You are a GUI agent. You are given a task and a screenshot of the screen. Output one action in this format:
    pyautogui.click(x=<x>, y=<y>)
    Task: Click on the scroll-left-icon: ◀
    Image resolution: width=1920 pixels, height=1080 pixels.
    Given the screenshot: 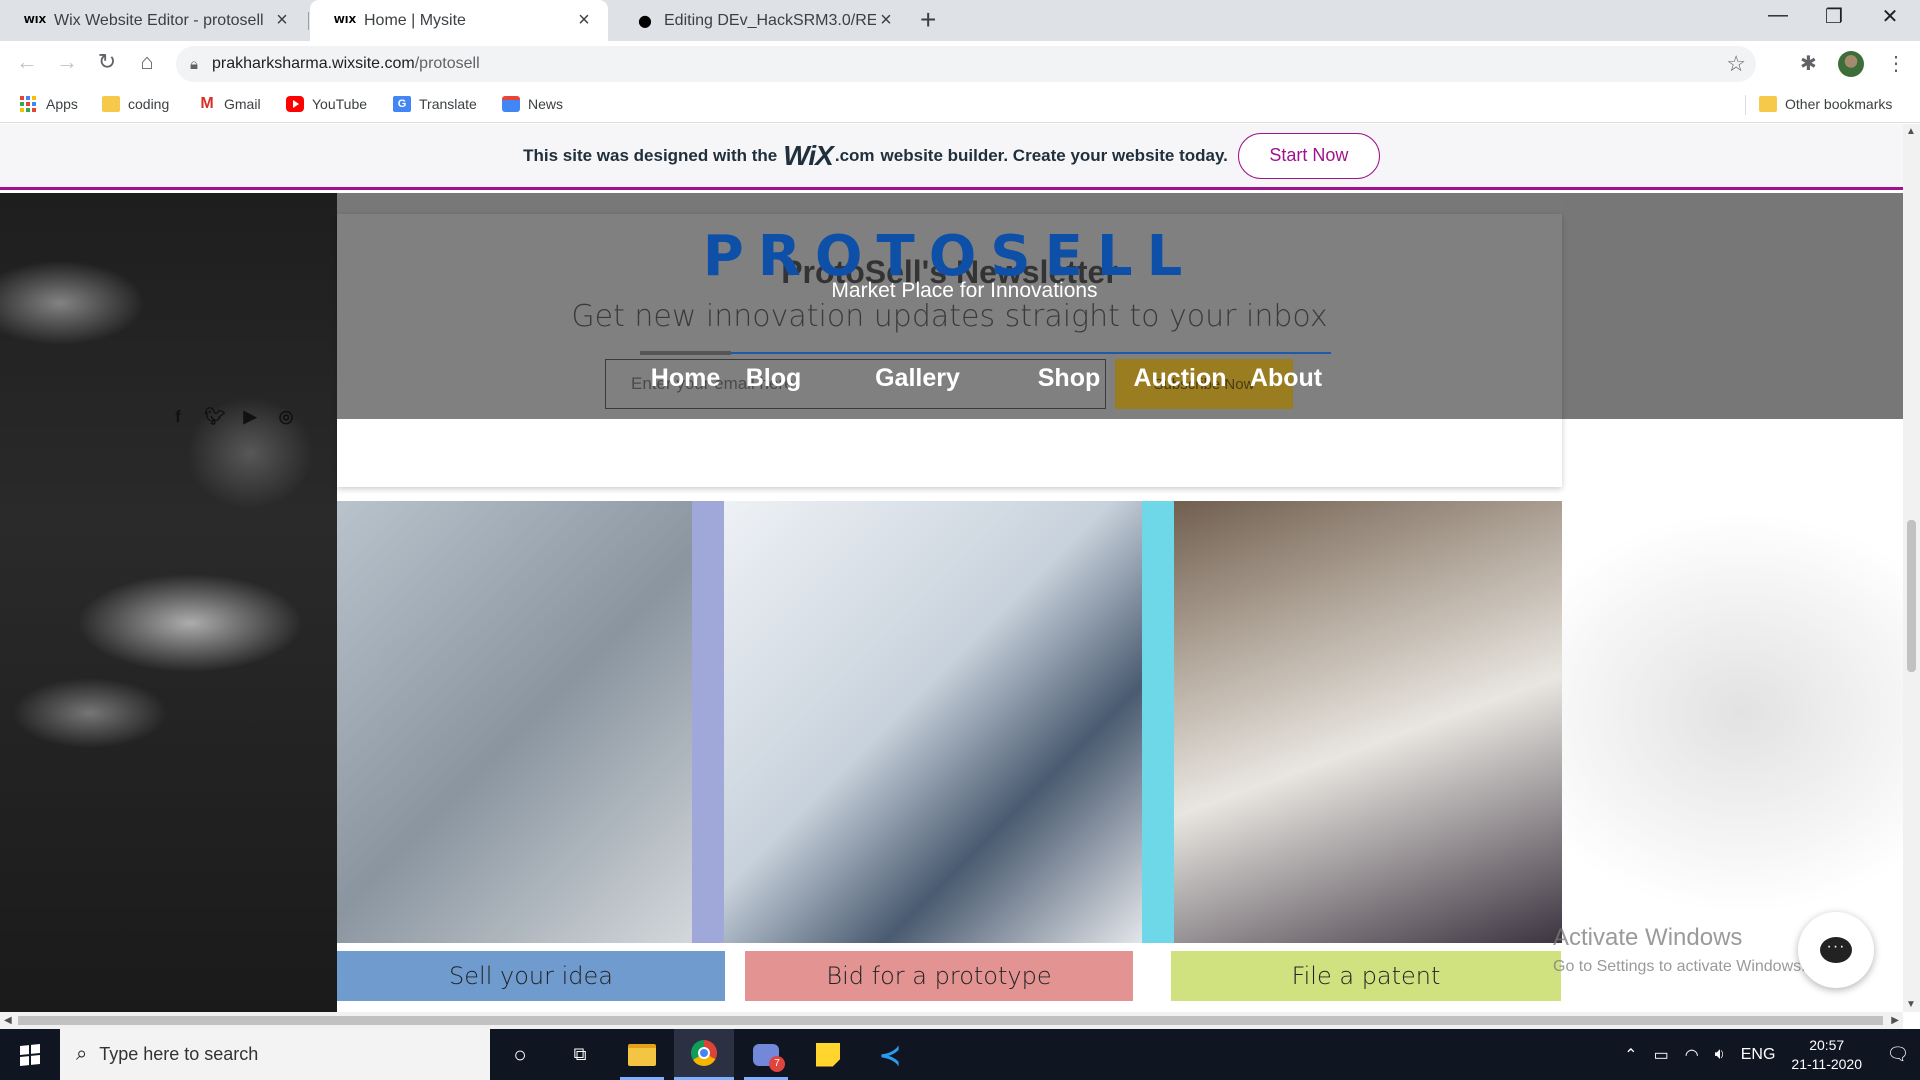 What is the action you would take?
    pyautogui.click(x=8, y=1020)
    